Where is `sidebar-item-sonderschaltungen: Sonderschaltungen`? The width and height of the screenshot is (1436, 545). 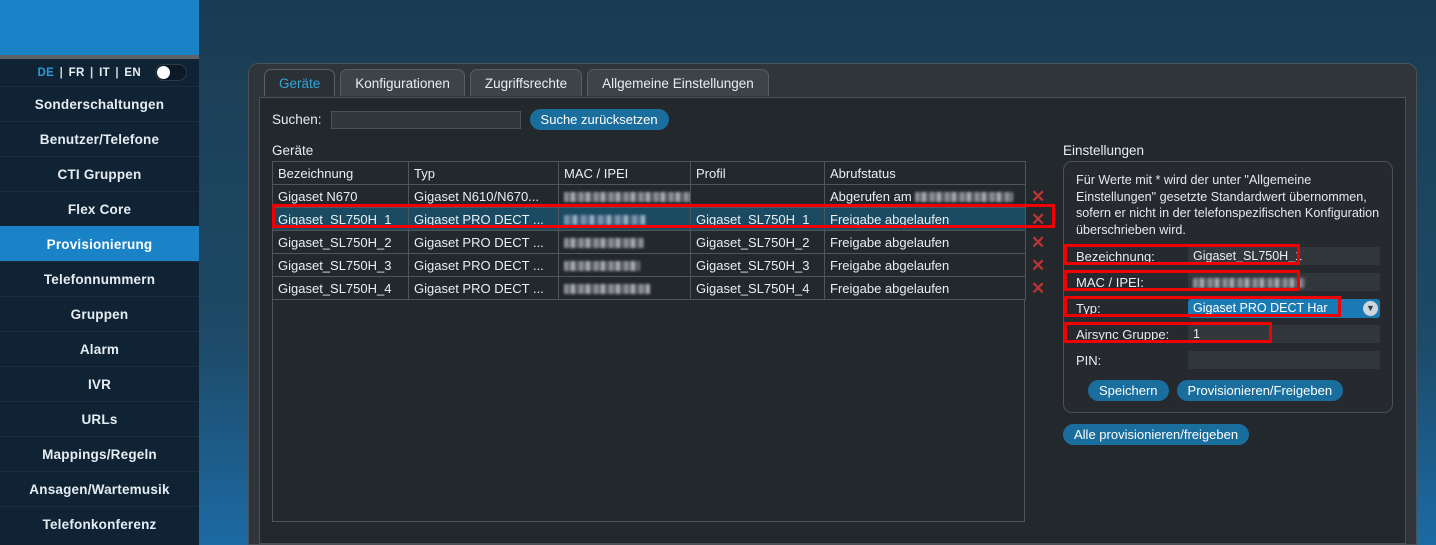 sidebar-item-sonderschaltungen: Sonderschaltungen is located at coordinates (99, 103).